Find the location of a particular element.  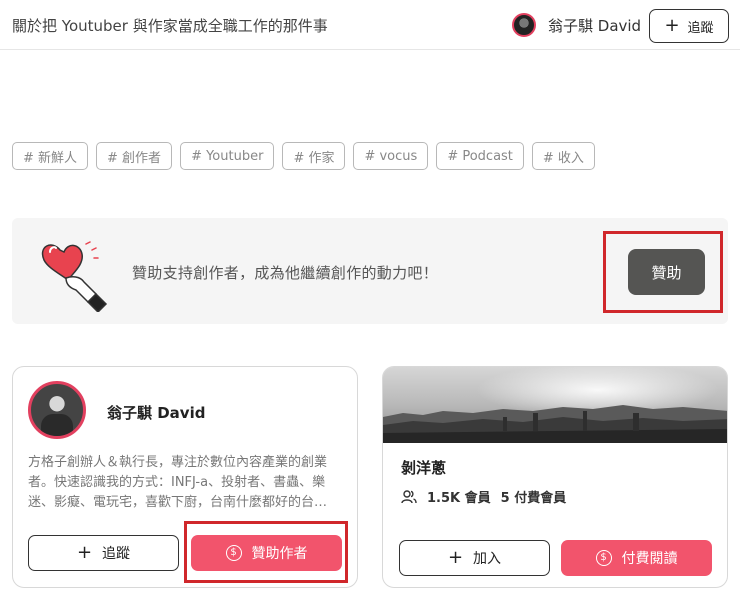

sponsor-banner-text: 贊助支持創作者，成為他繼續創作的動力吧！ is located at coordinates (285, 273).